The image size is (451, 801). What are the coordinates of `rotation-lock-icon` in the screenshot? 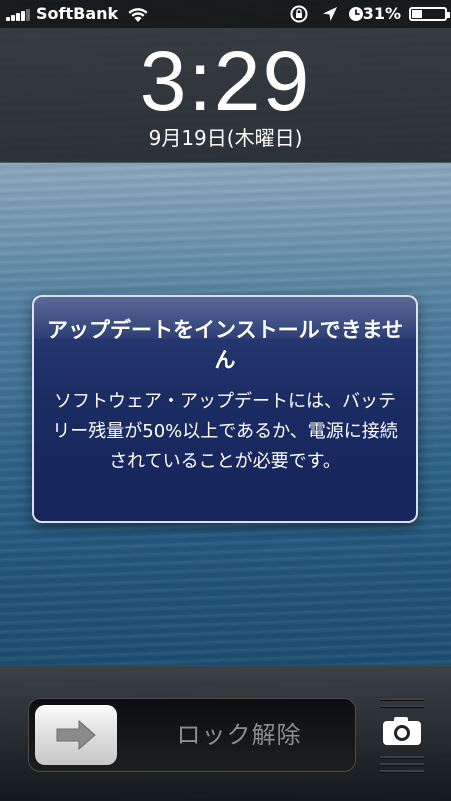 It's located at (299, 14).